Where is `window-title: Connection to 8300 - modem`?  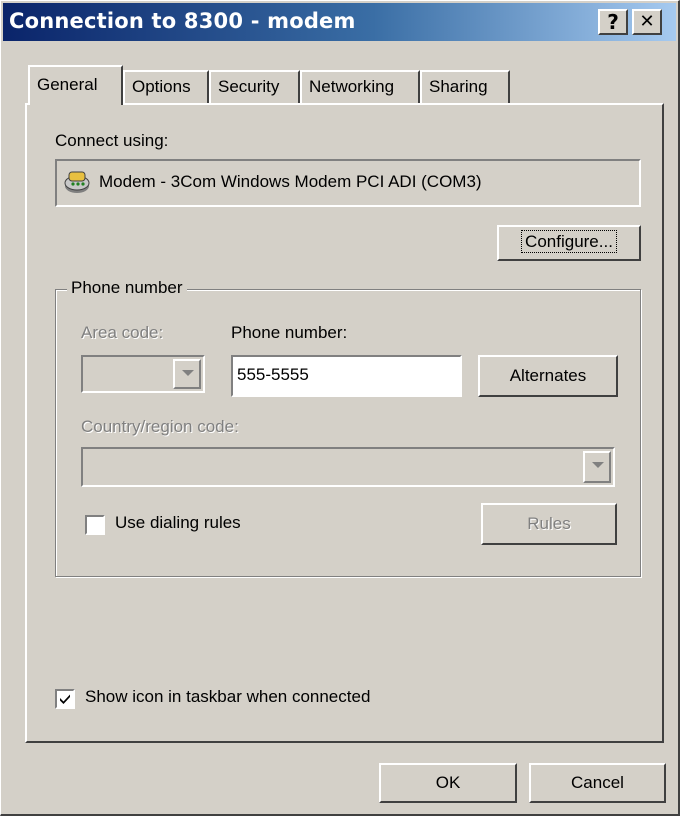
window-title: Connection to 8300 - modem is located at coordinates (182, 21).